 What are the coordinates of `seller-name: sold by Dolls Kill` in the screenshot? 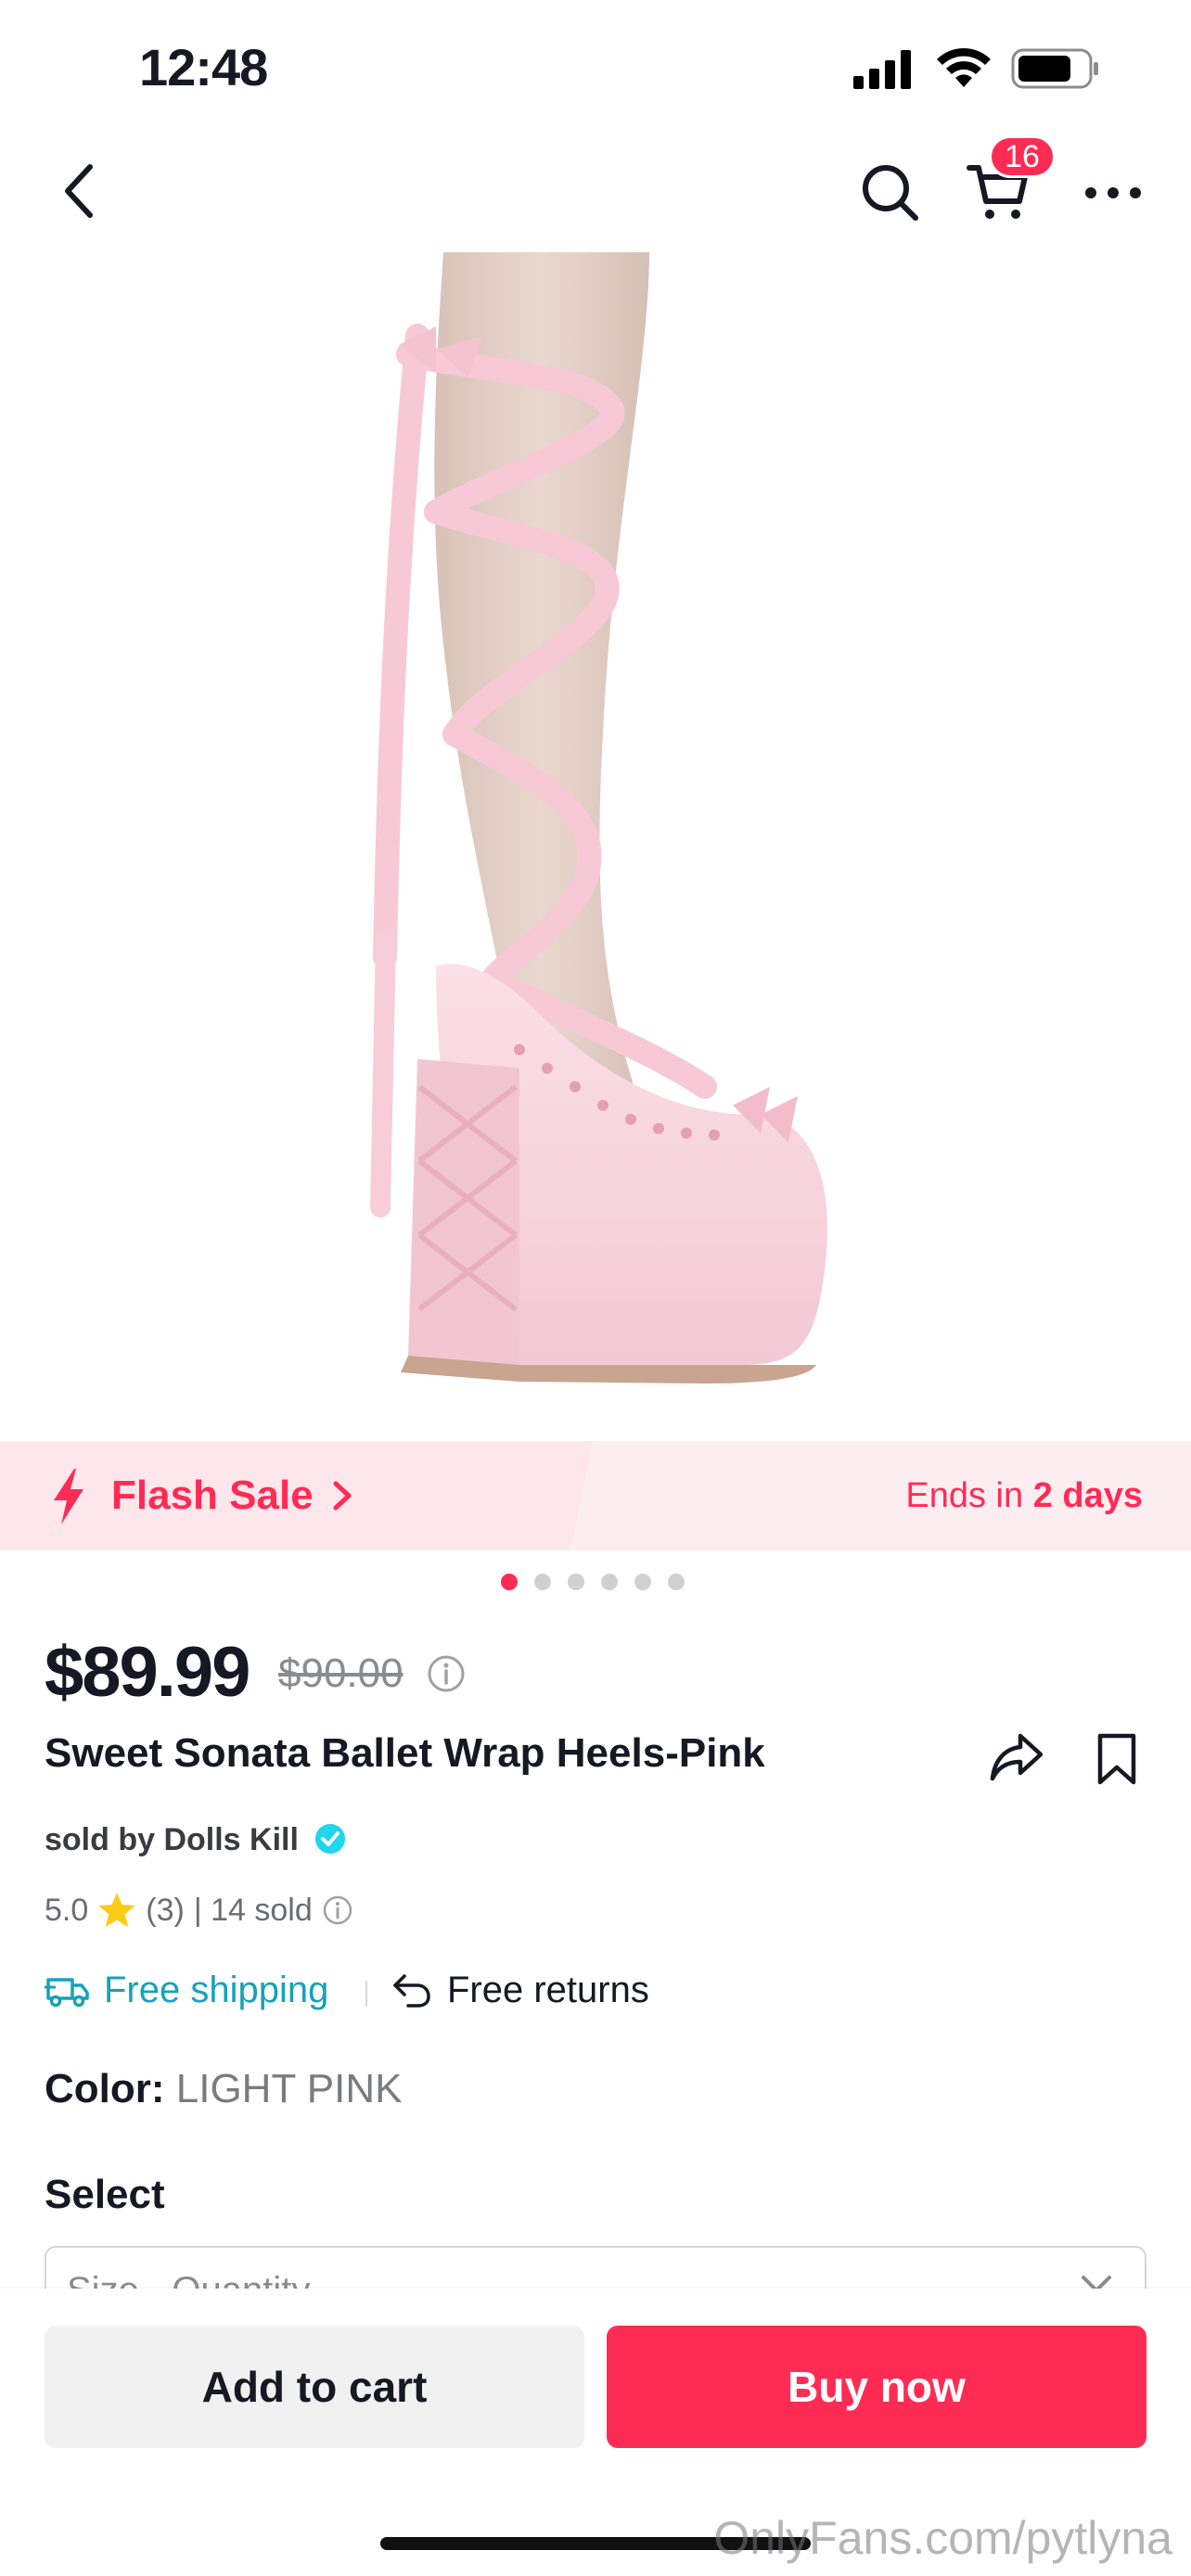 It's located at (172, 1840).